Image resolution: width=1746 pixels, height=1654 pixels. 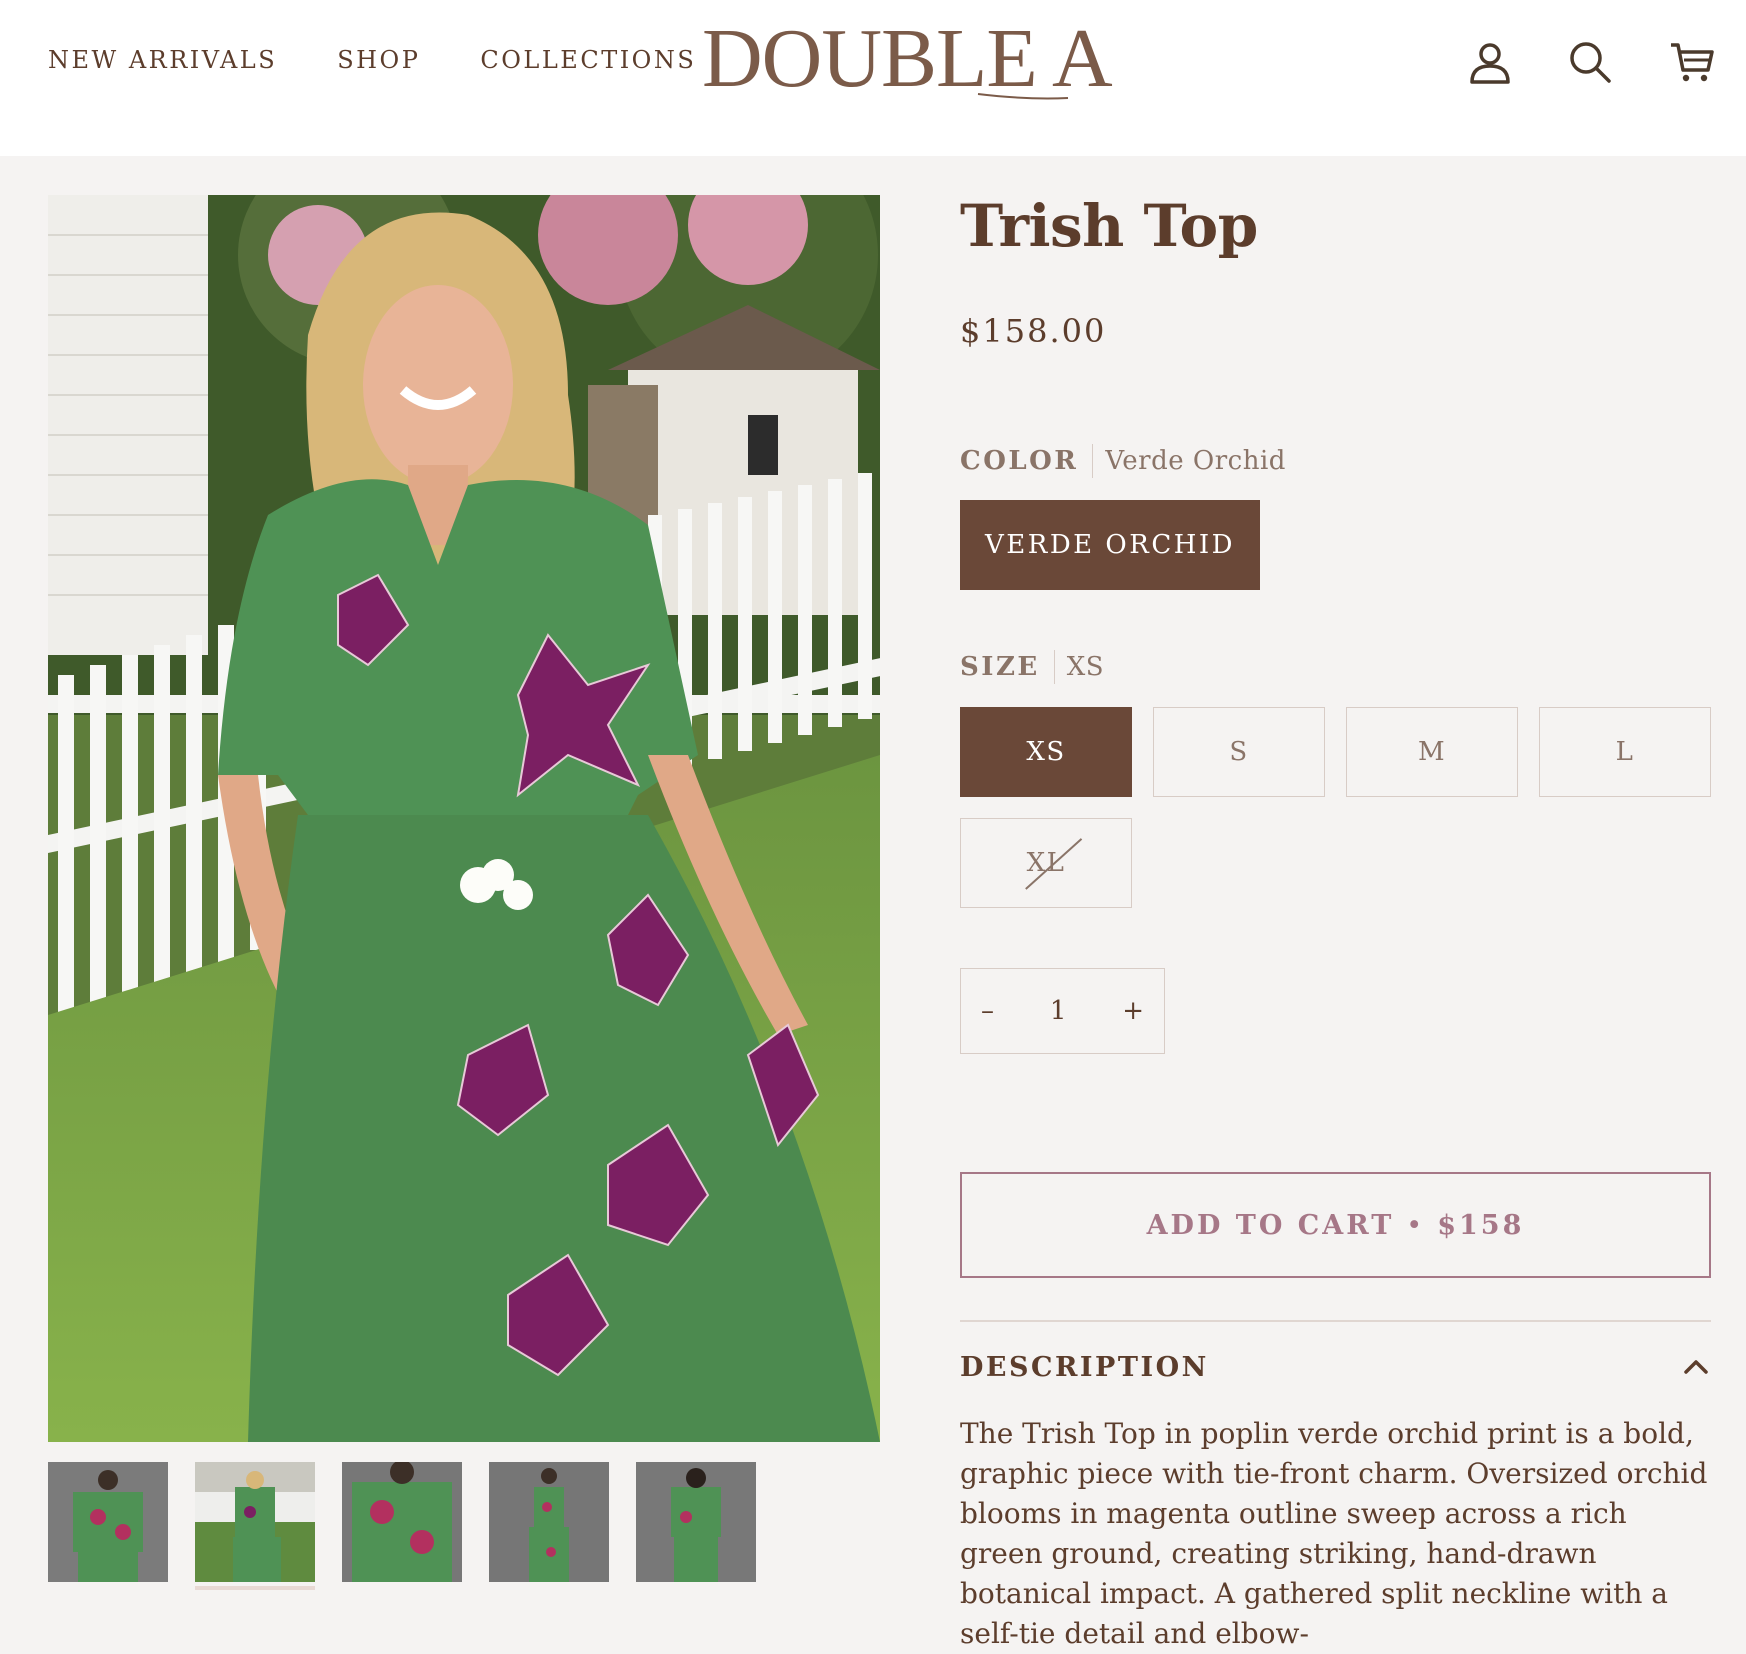 I want to click on product-price: $158.00, so click(x=1033, y=331).